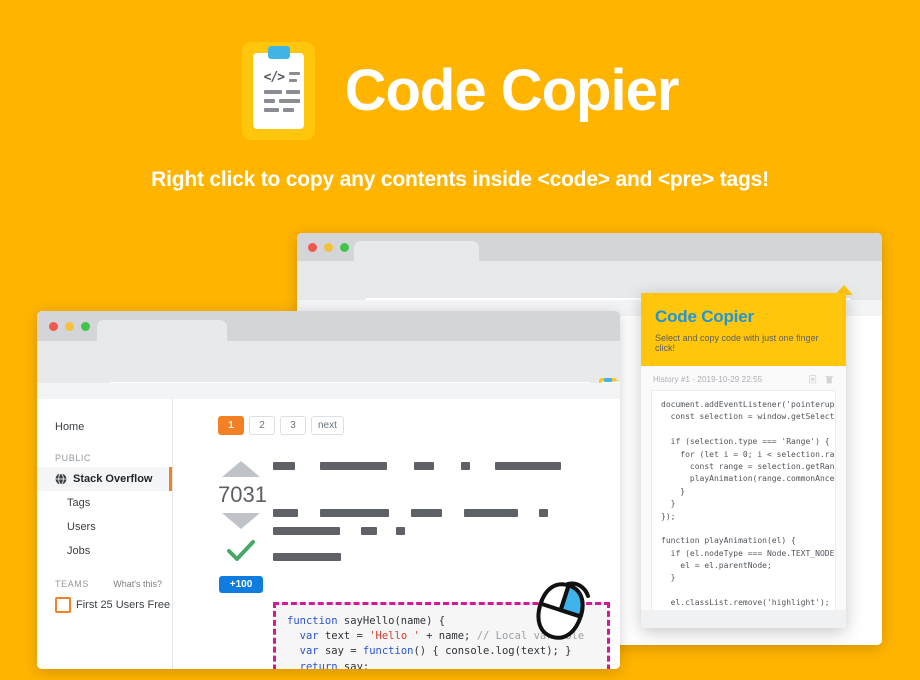 Image resolution: width=920 pixels, height=680 pixels. I want to click on placeholder-text-block, so click(441, 511).